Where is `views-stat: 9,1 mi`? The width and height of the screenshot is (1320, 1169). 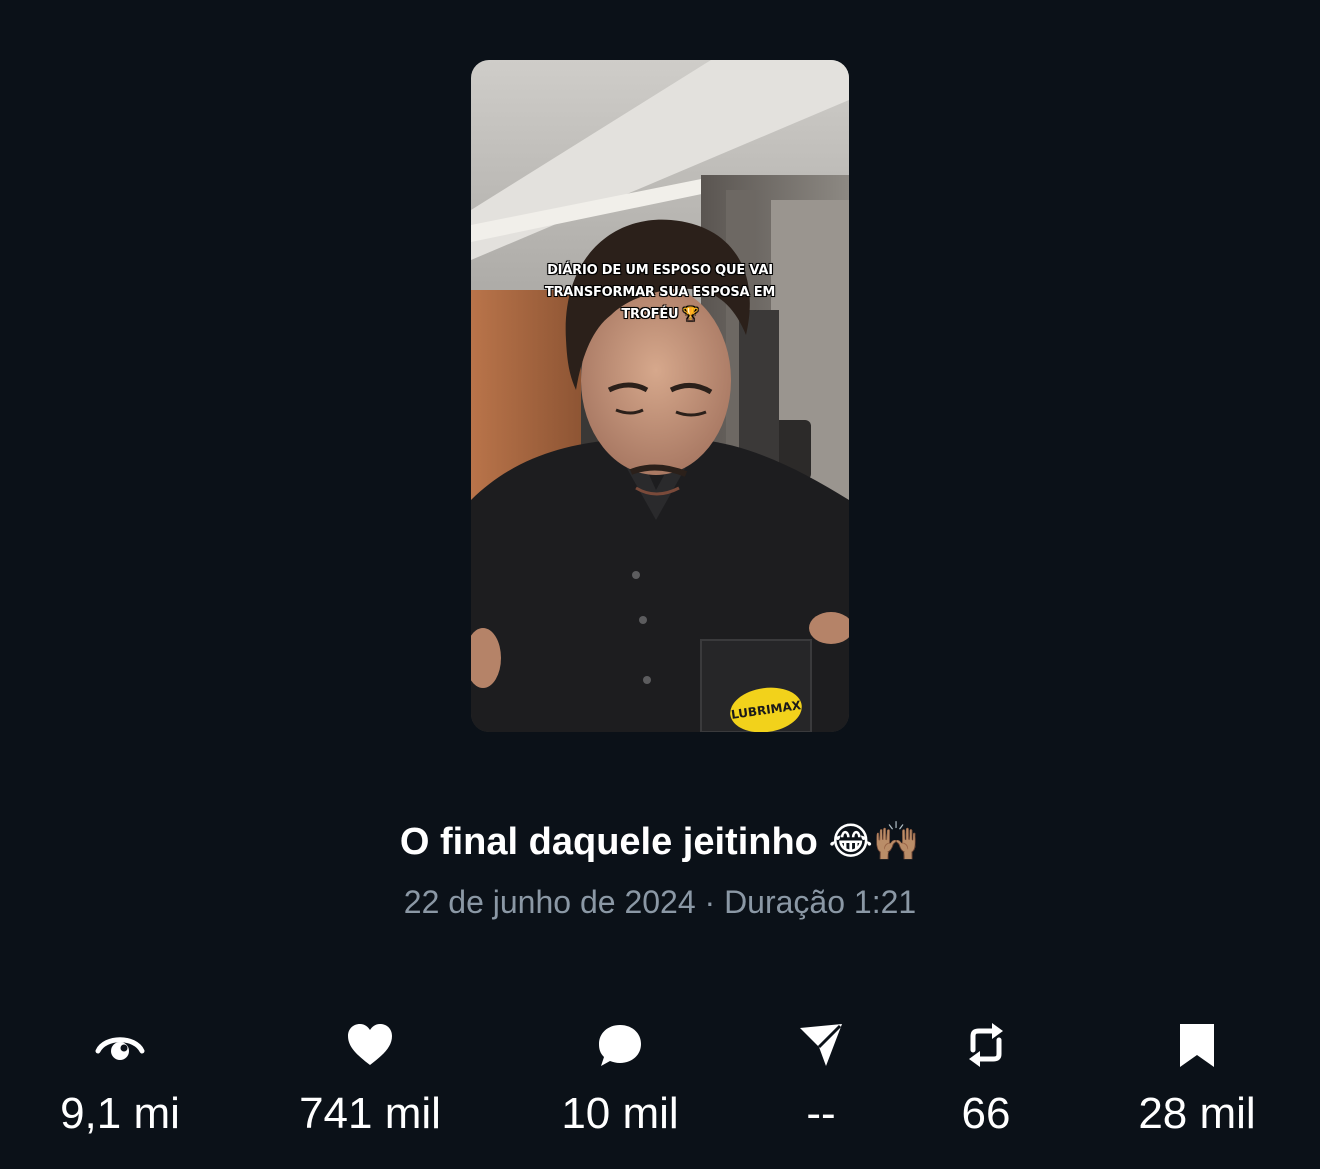 views-stat: 9,1 mi is located at coordinates (120, 1085).